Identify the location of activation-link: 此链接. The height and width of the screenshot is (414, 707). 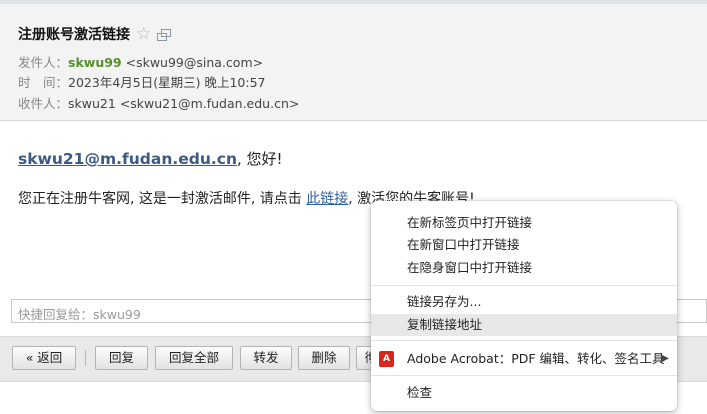
(327, 199).